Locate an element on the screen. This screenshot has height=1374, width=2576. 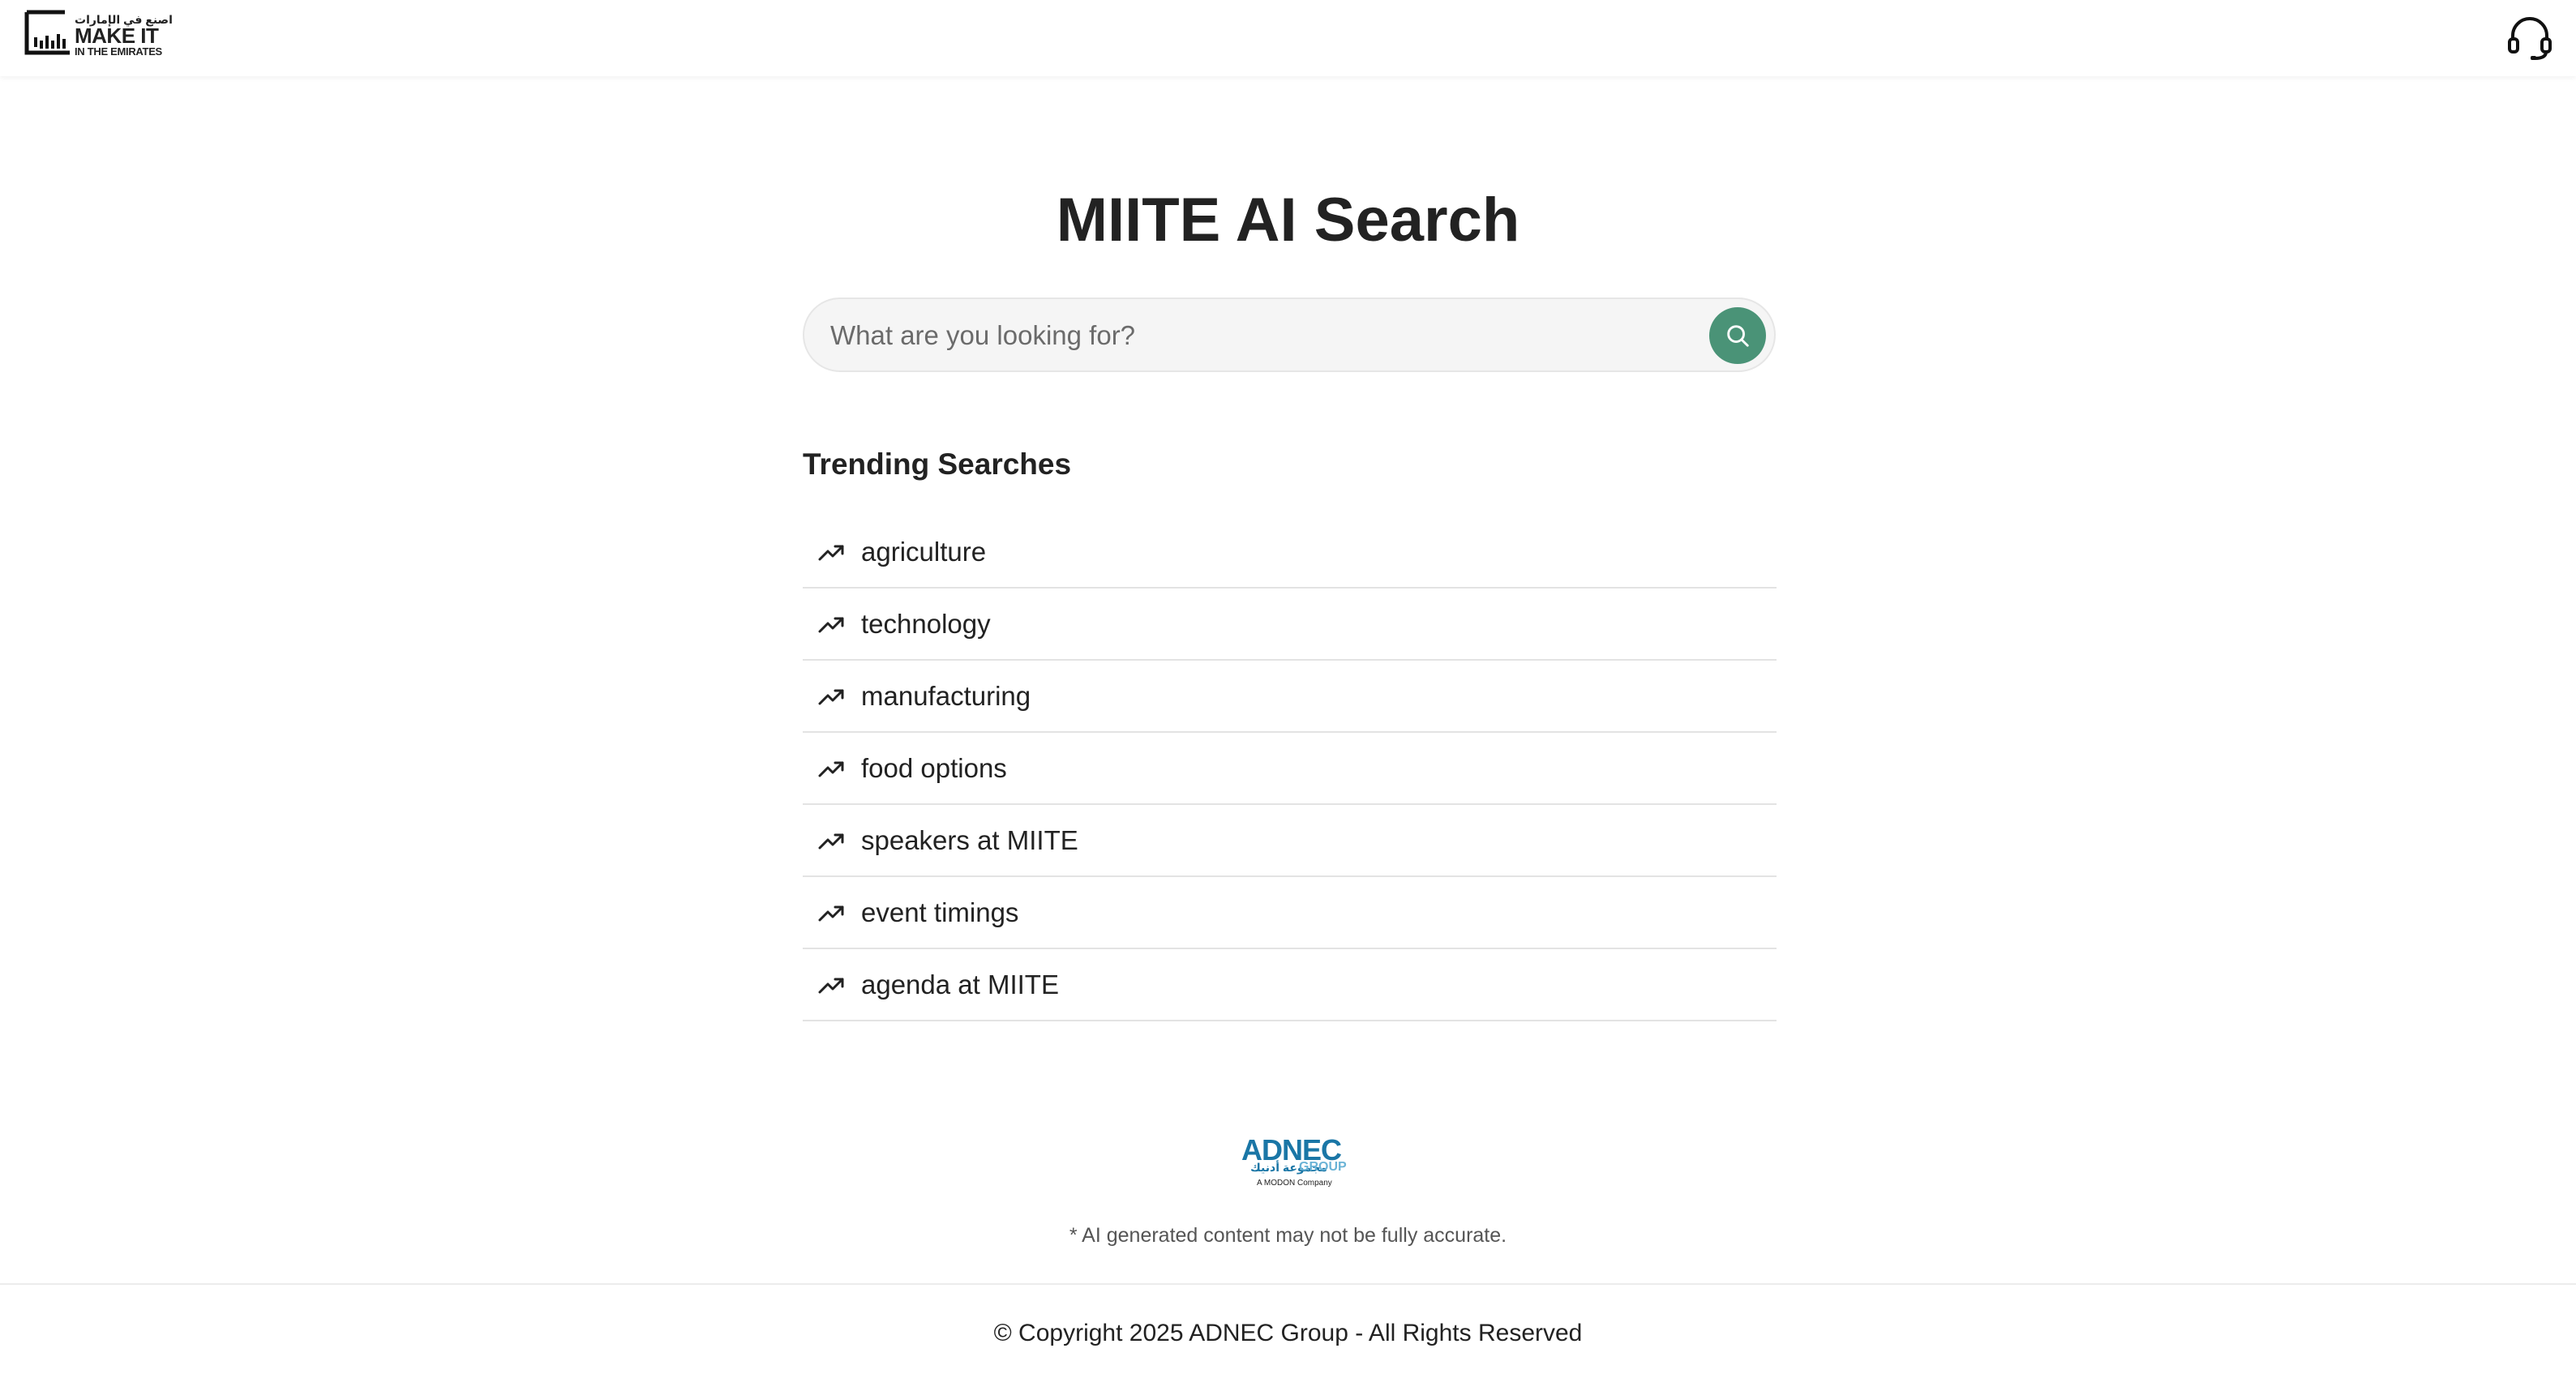
trending-search-item: food options is located at coordinates (1290, 769).